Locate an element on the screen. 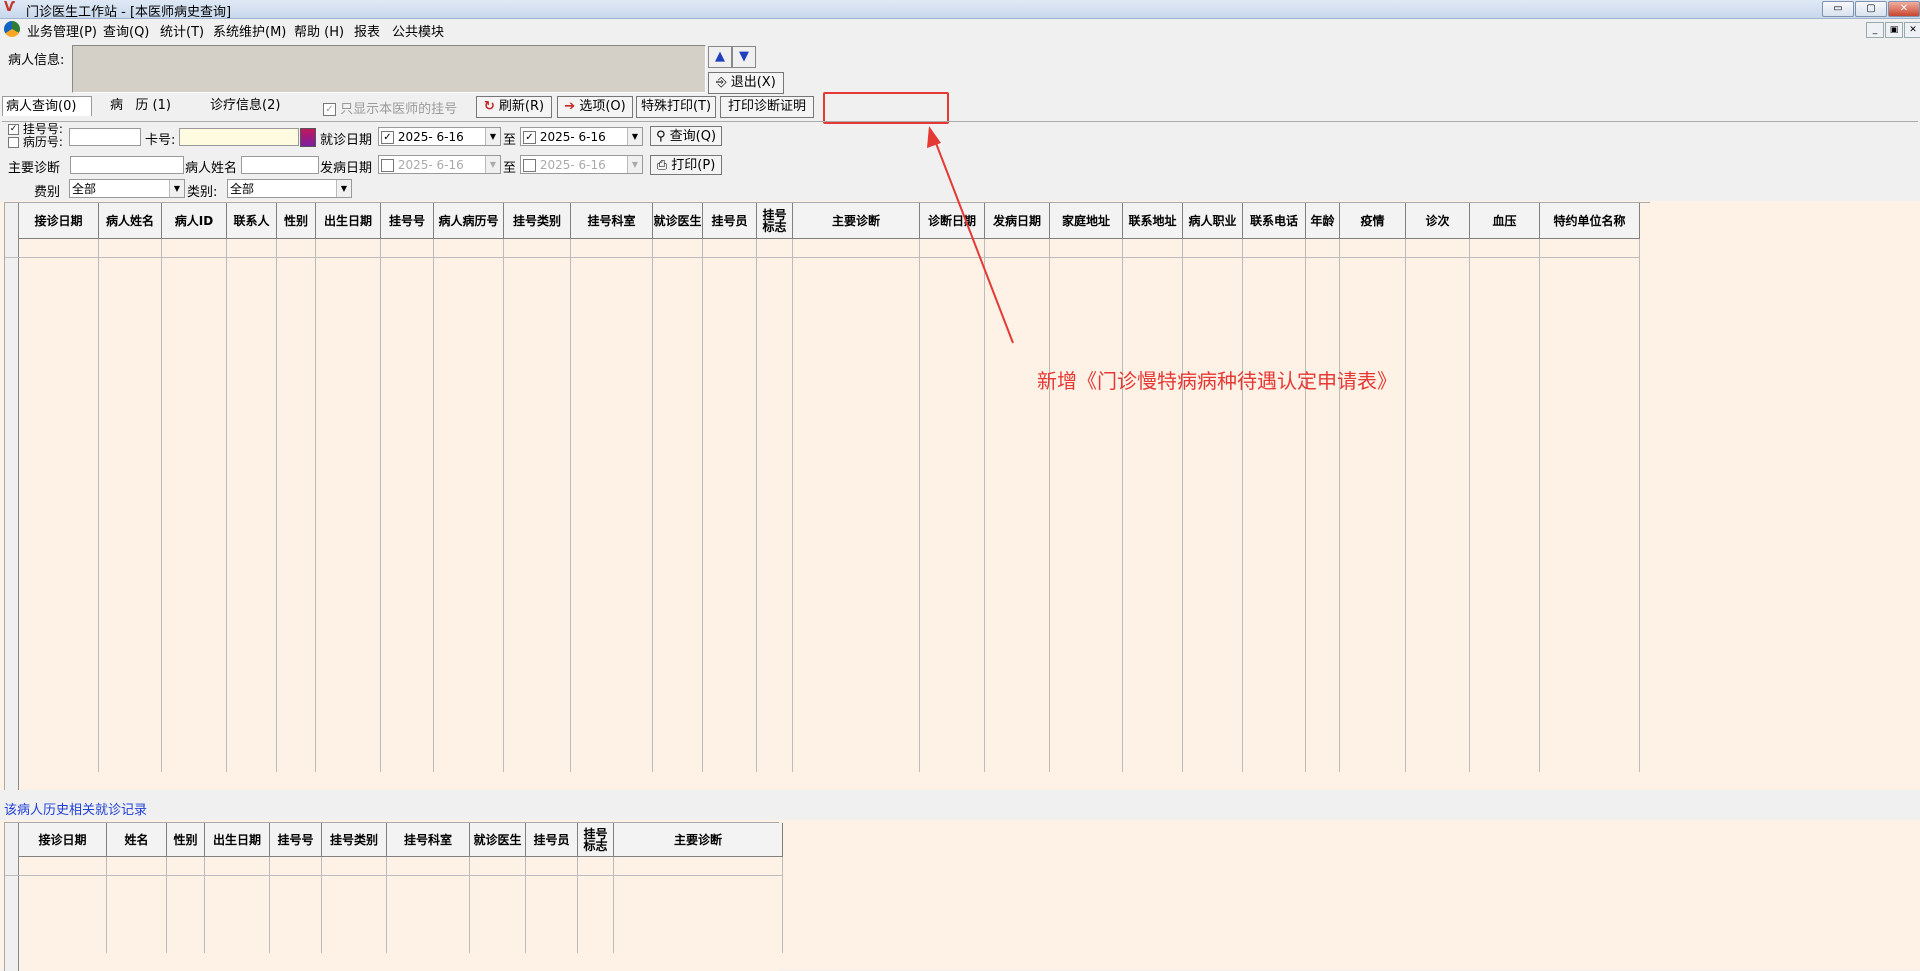  annotation-text: 新增《门诊慢特病病种待遇认定申请表》 is located at coordinates (1217, 381).